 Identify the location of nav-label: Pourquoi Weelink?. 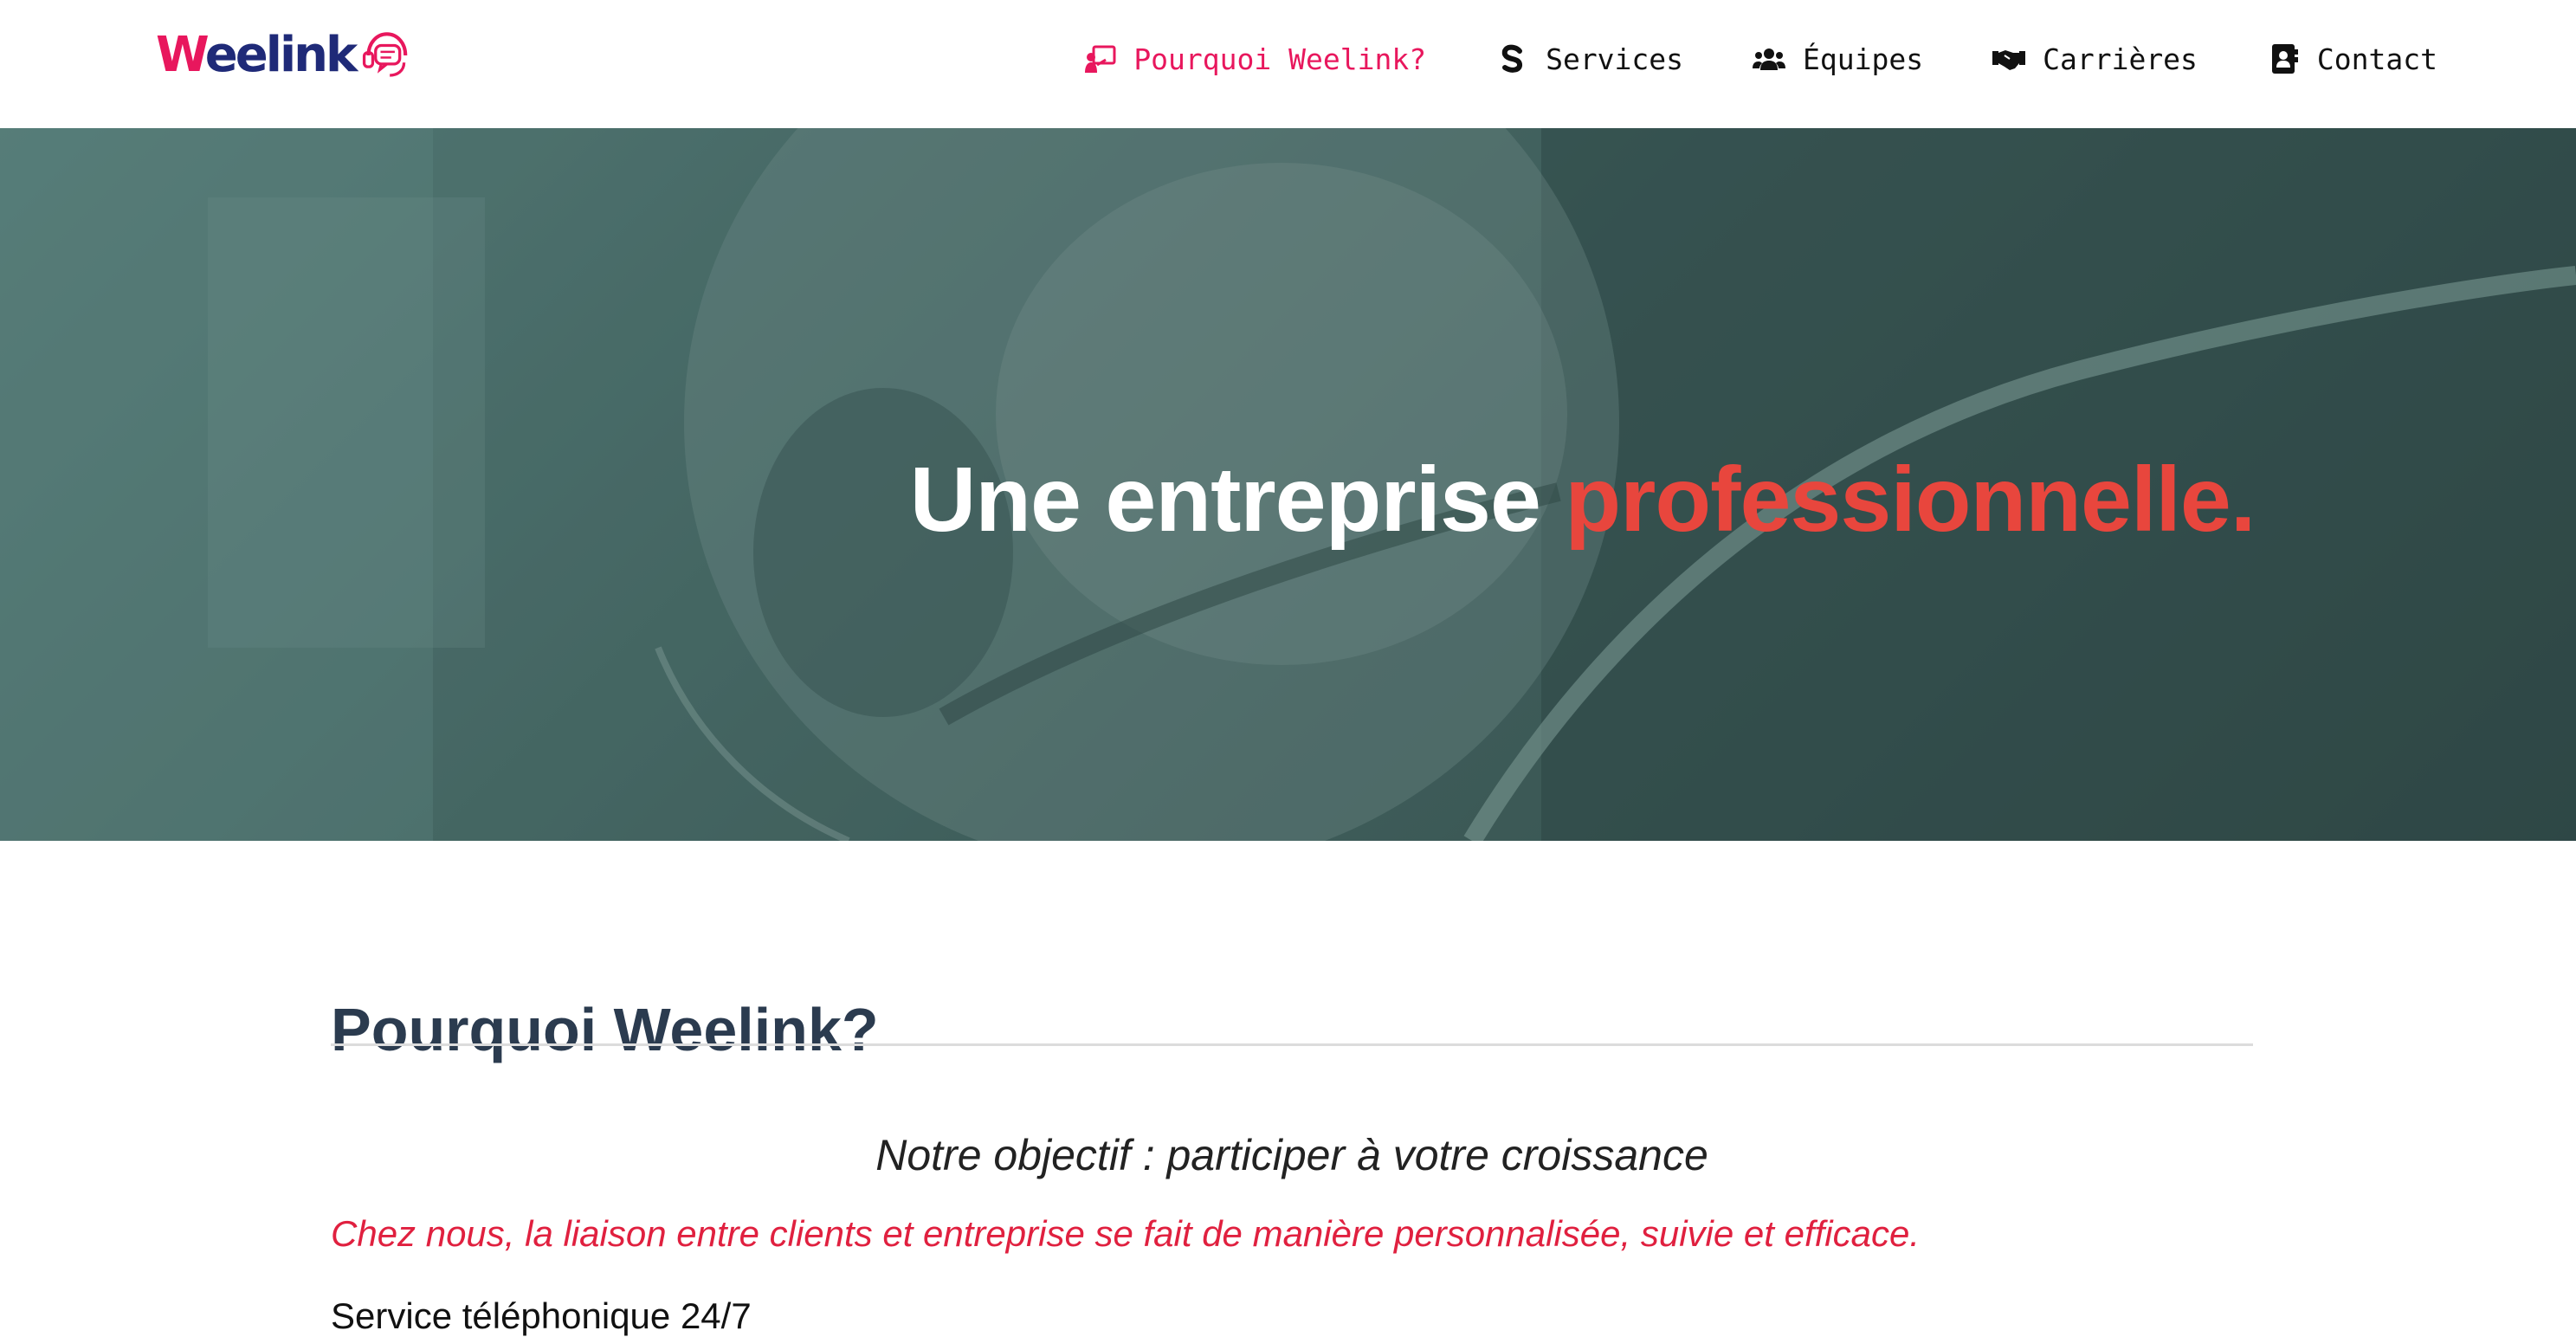
(1280, 59).